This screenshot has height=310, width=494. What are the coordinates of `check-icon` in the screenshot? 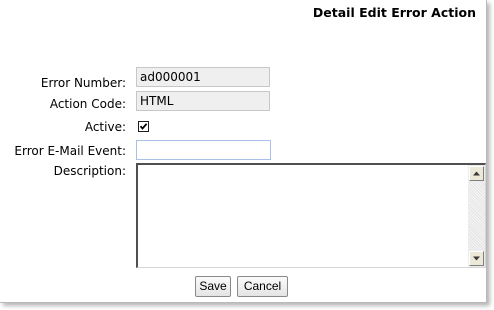 It's located at (143, 126).